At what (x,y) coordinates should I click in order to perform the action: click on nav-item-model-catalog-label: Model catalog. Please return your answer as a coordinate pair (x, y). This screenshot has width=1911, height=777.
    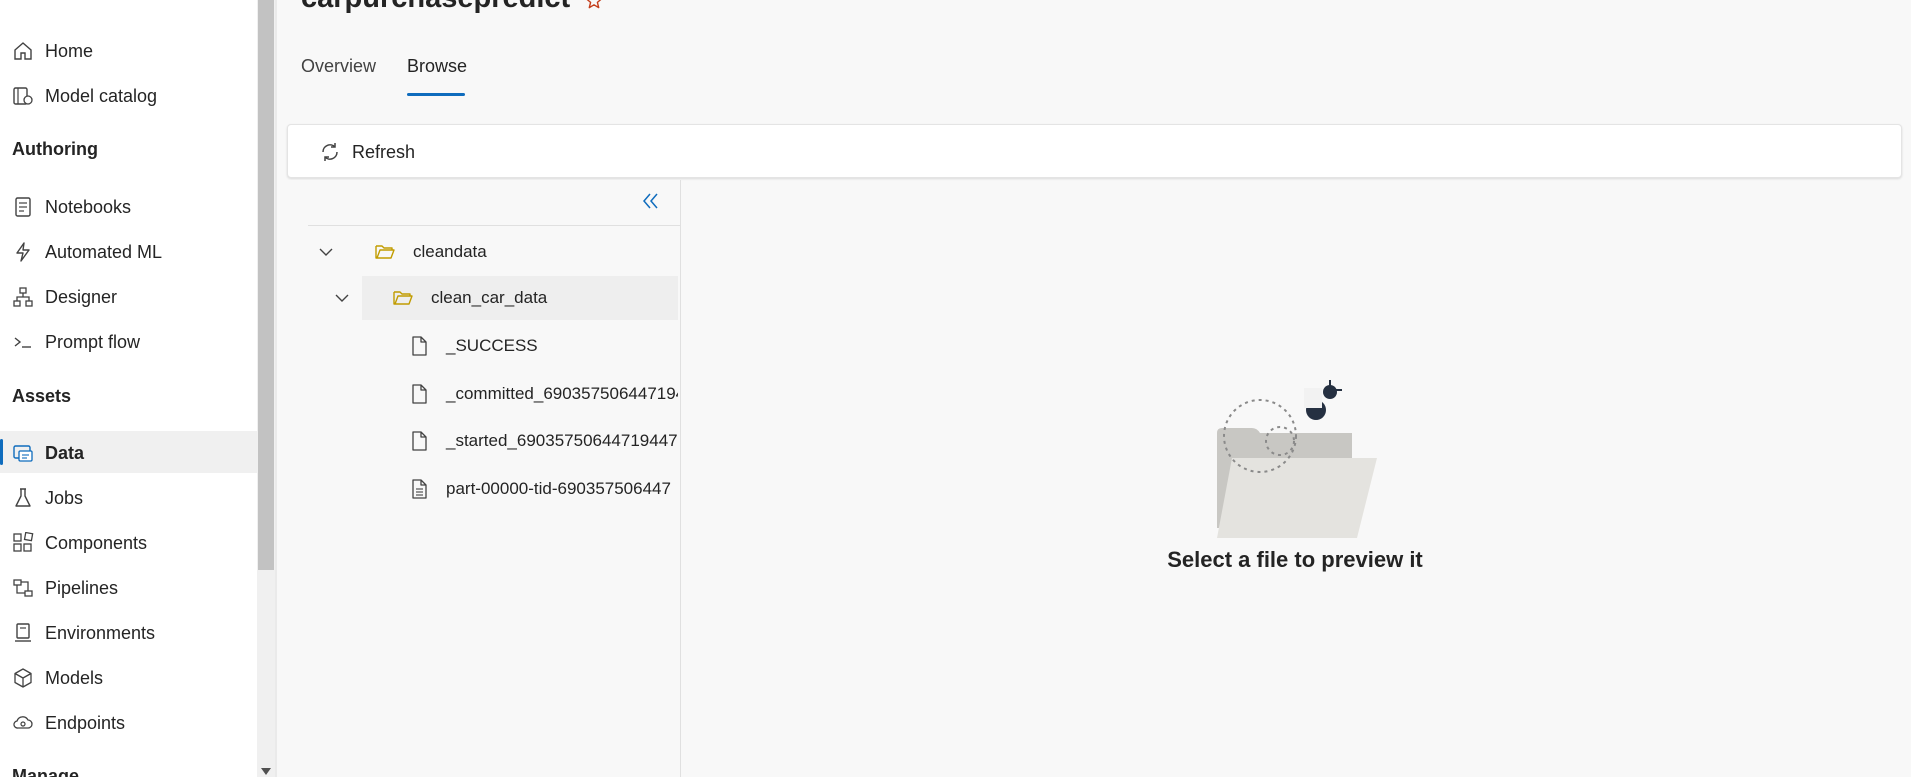
    Looking at the image, I should click on (101, 96).